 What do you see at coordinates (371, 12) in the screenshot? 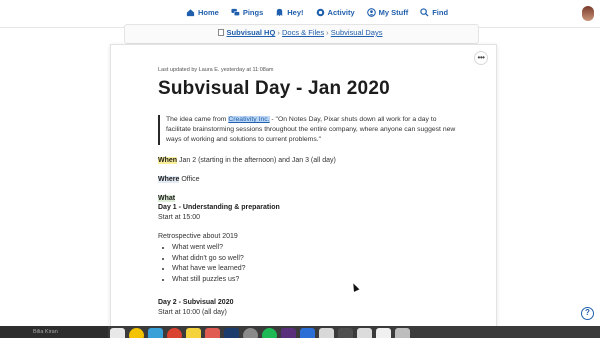
I see `my-stuff-icon` at bounding box center [371, 12].